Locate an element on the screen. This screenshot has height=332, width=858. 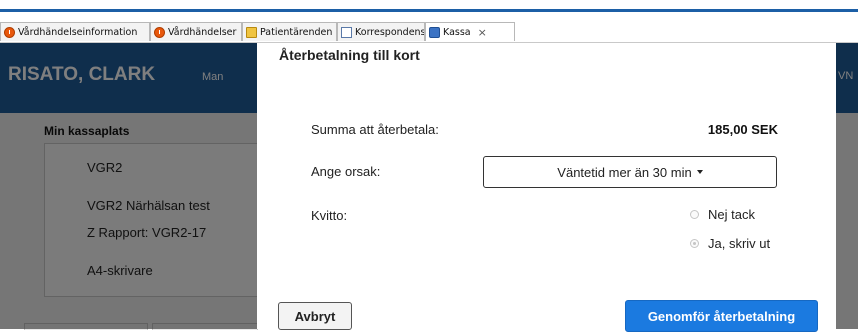
reason-select: Väntetid mer än 30 min is located at coordinates (630, 172).